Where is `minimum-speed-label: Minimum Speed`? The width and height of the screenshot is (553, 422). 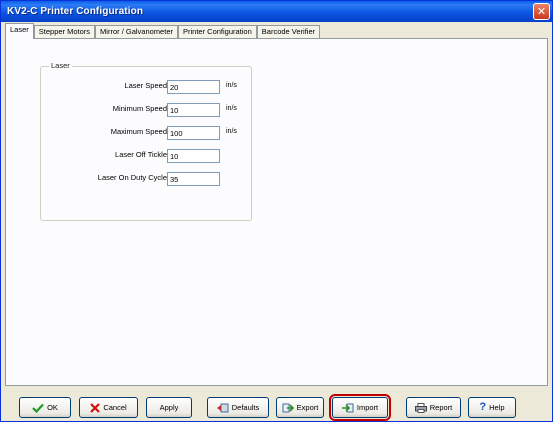 minimum-speed-label: Minimum Speed is located at coordinates (139, 108).